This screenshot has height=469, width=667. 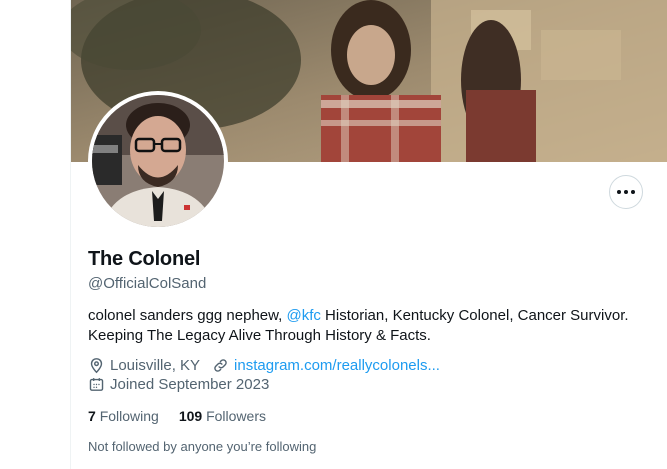 What do you see at coordinates (236, 416) in the screenshot?
I see `followers-label: Followers` at bounding box center [236, 416].